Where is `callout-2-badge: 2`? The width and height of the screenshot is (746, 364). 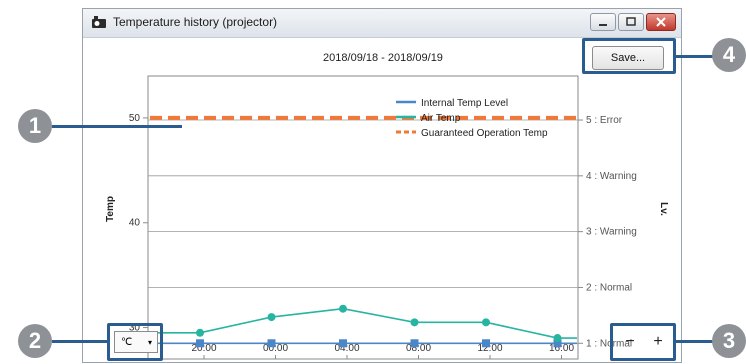
callout-2-badge: 2 is located at coordinates (35, 341).